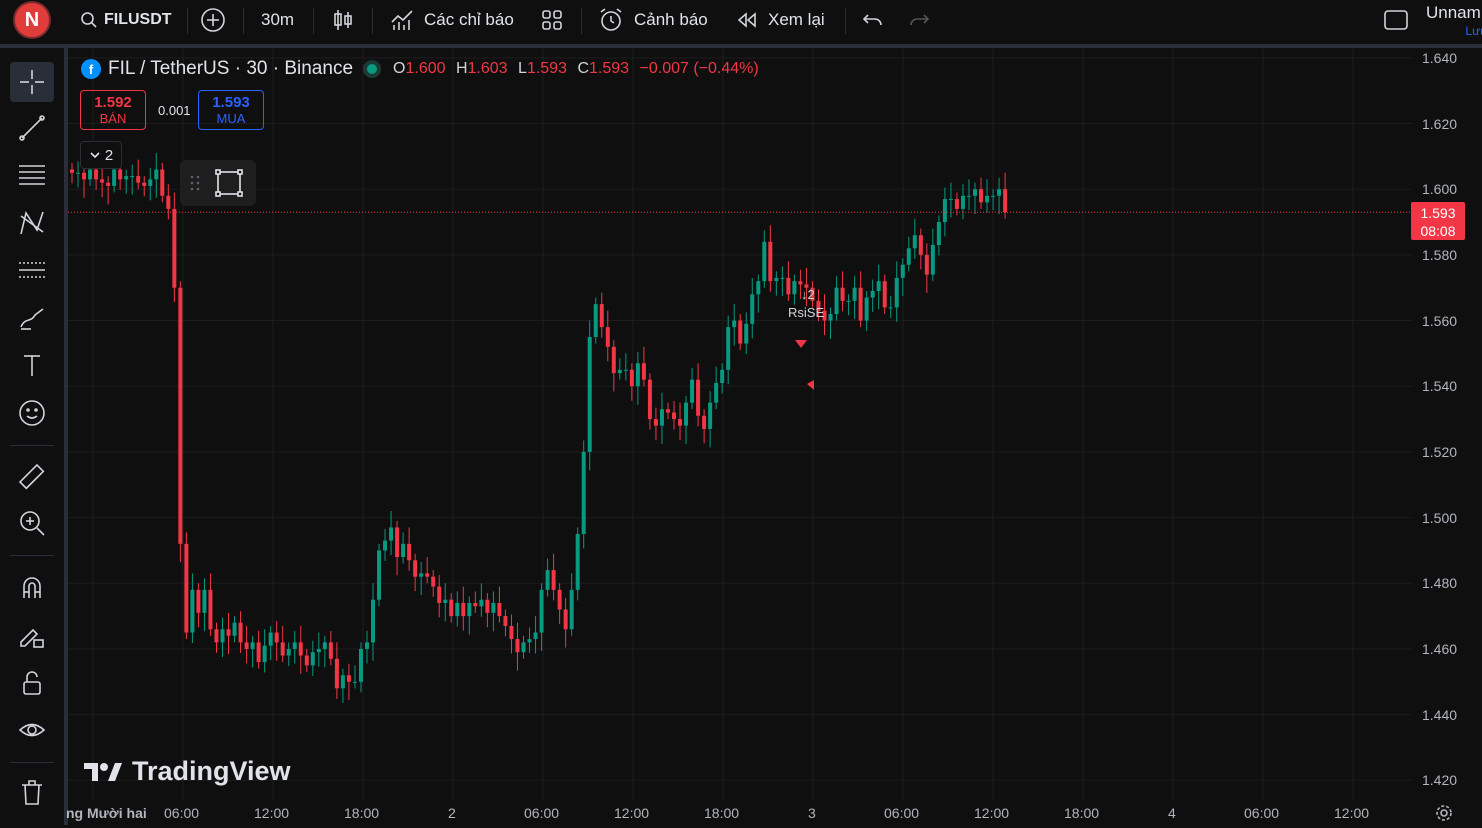  What do you see at coordinates (138, 19) in the screenshot?
I see `symbol-label: FILUSDT` at bounding box center [138, 19].